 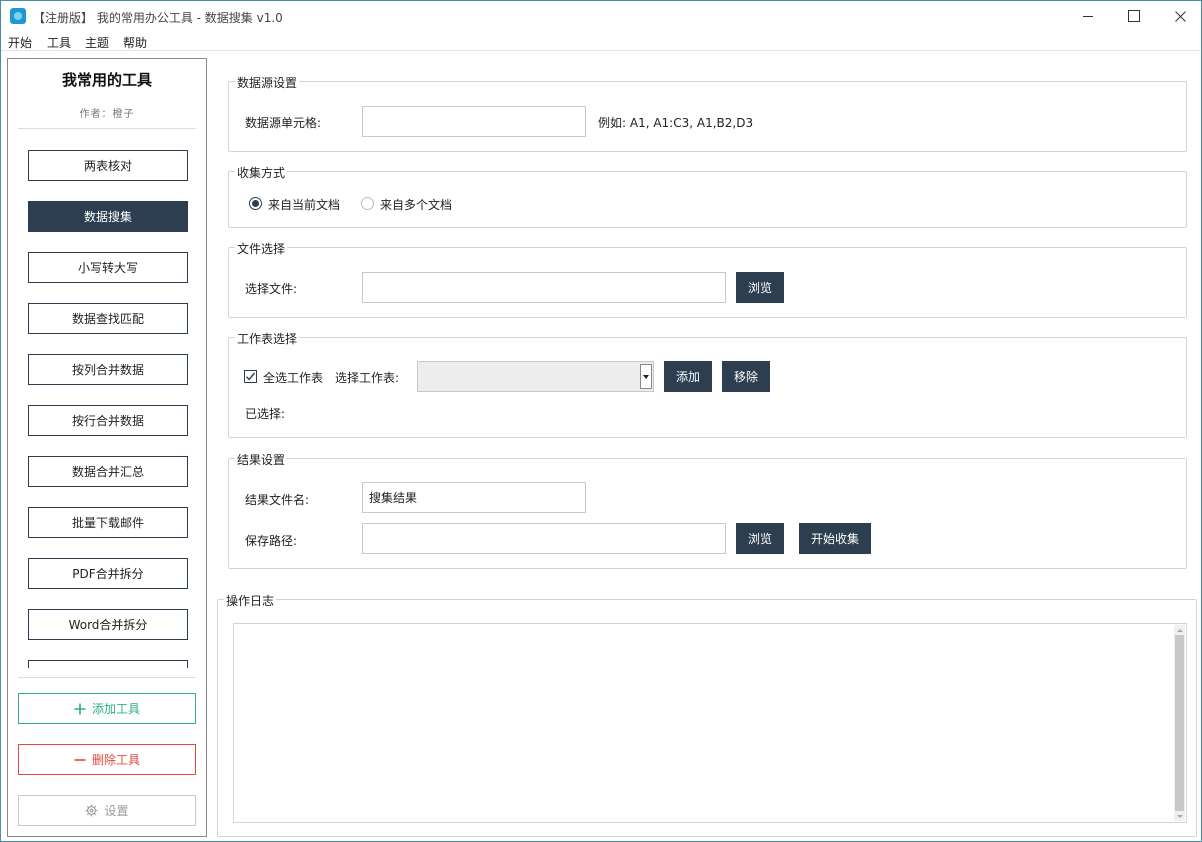 What do you see at coordinates (108, 573) in the screenshot?
I see `tool-button-pdf-merge-split: PDF合并拆分` at bounding box center [108, 573].